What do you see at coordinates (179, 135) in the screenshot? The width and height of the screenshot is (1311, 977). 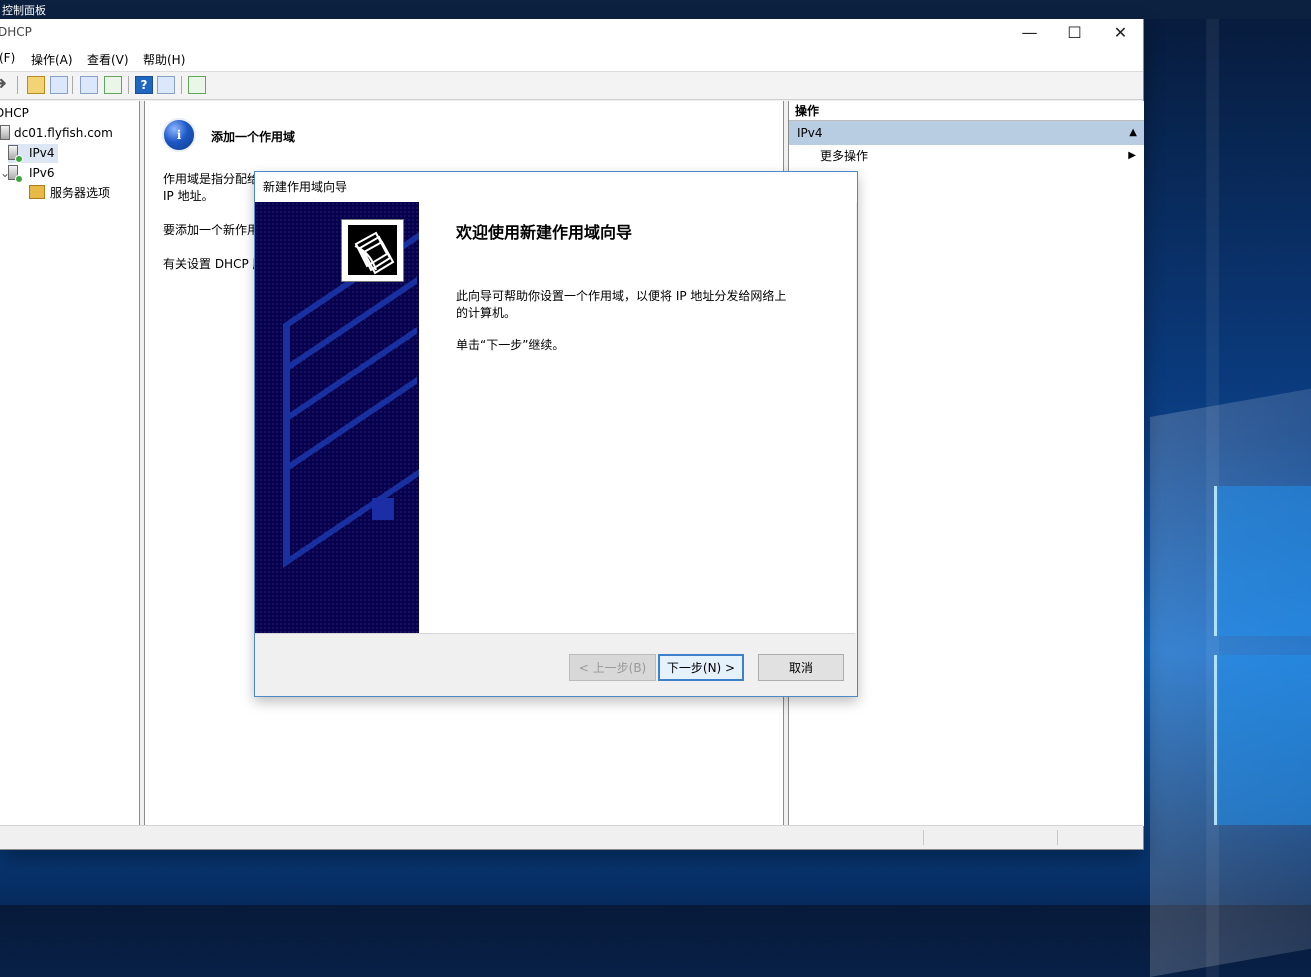 I see `info-icon: i` at bounding box center [179, 135].